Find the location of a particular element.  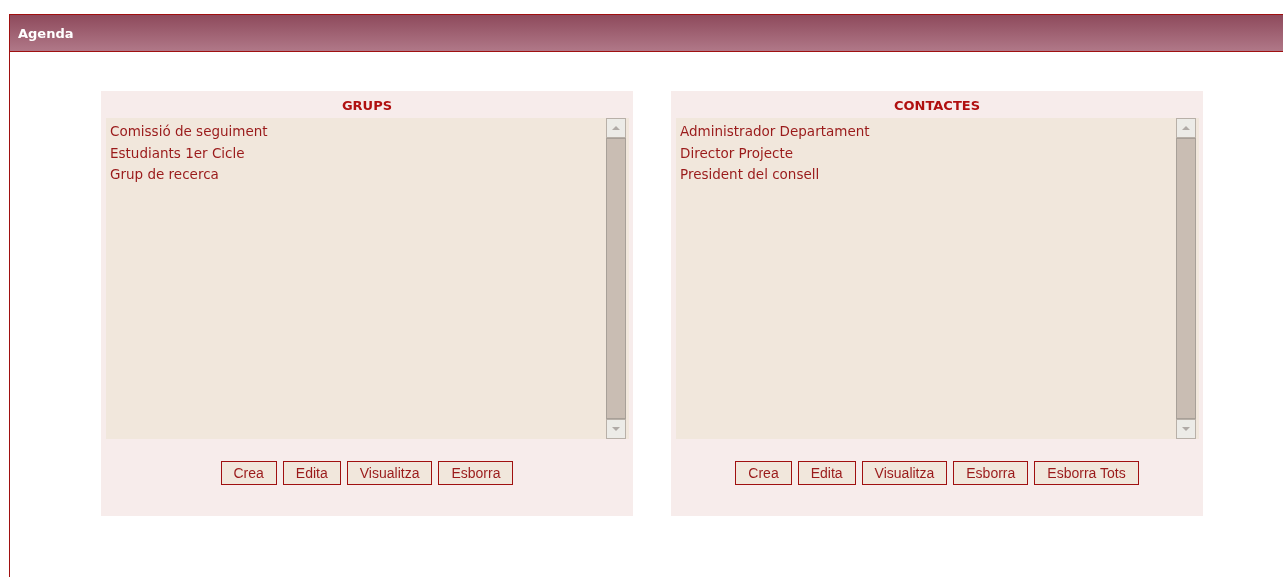

panel-title: CONTACTES is located at coordinates (936, 106).